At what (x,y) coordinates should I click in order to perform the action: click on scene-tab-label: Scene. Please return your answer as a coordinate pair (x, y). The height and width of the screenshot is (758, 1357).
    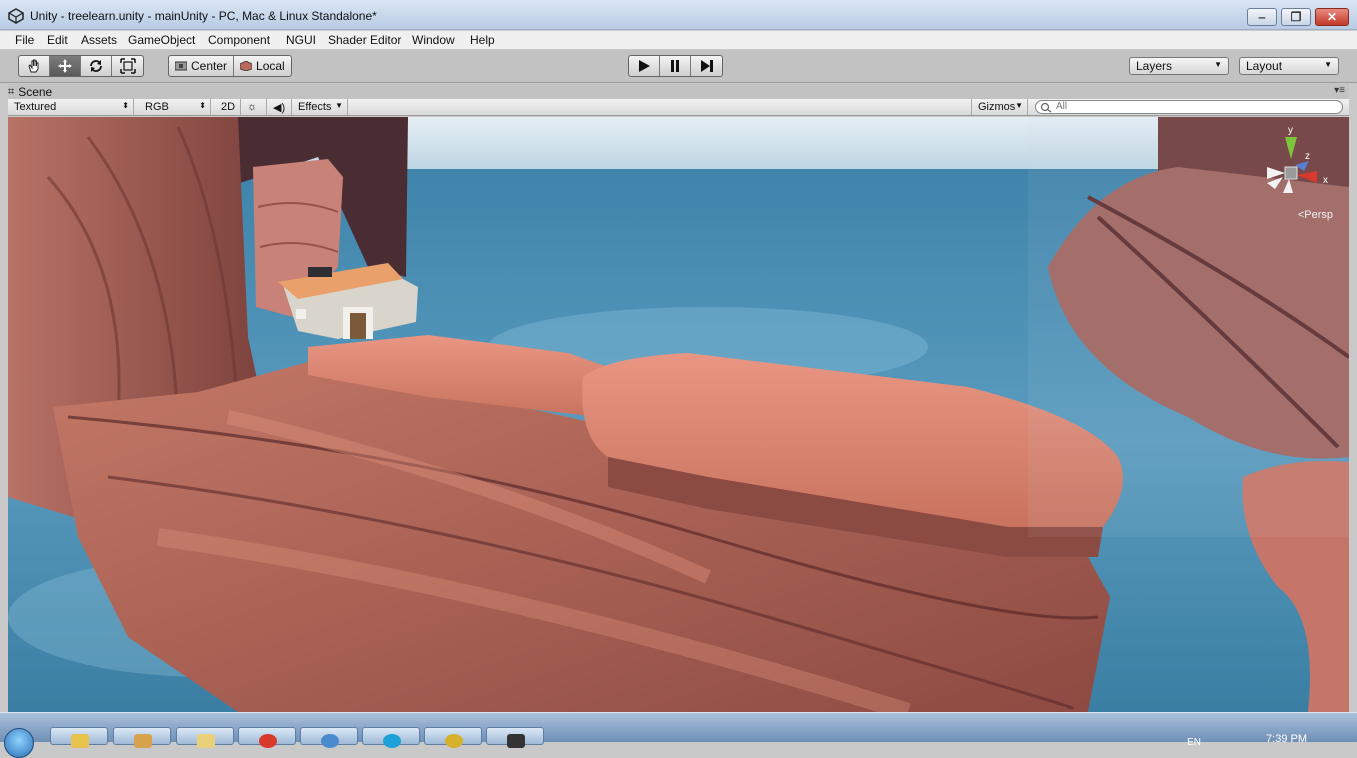
    Looking at the image, I should click on (35, 92).